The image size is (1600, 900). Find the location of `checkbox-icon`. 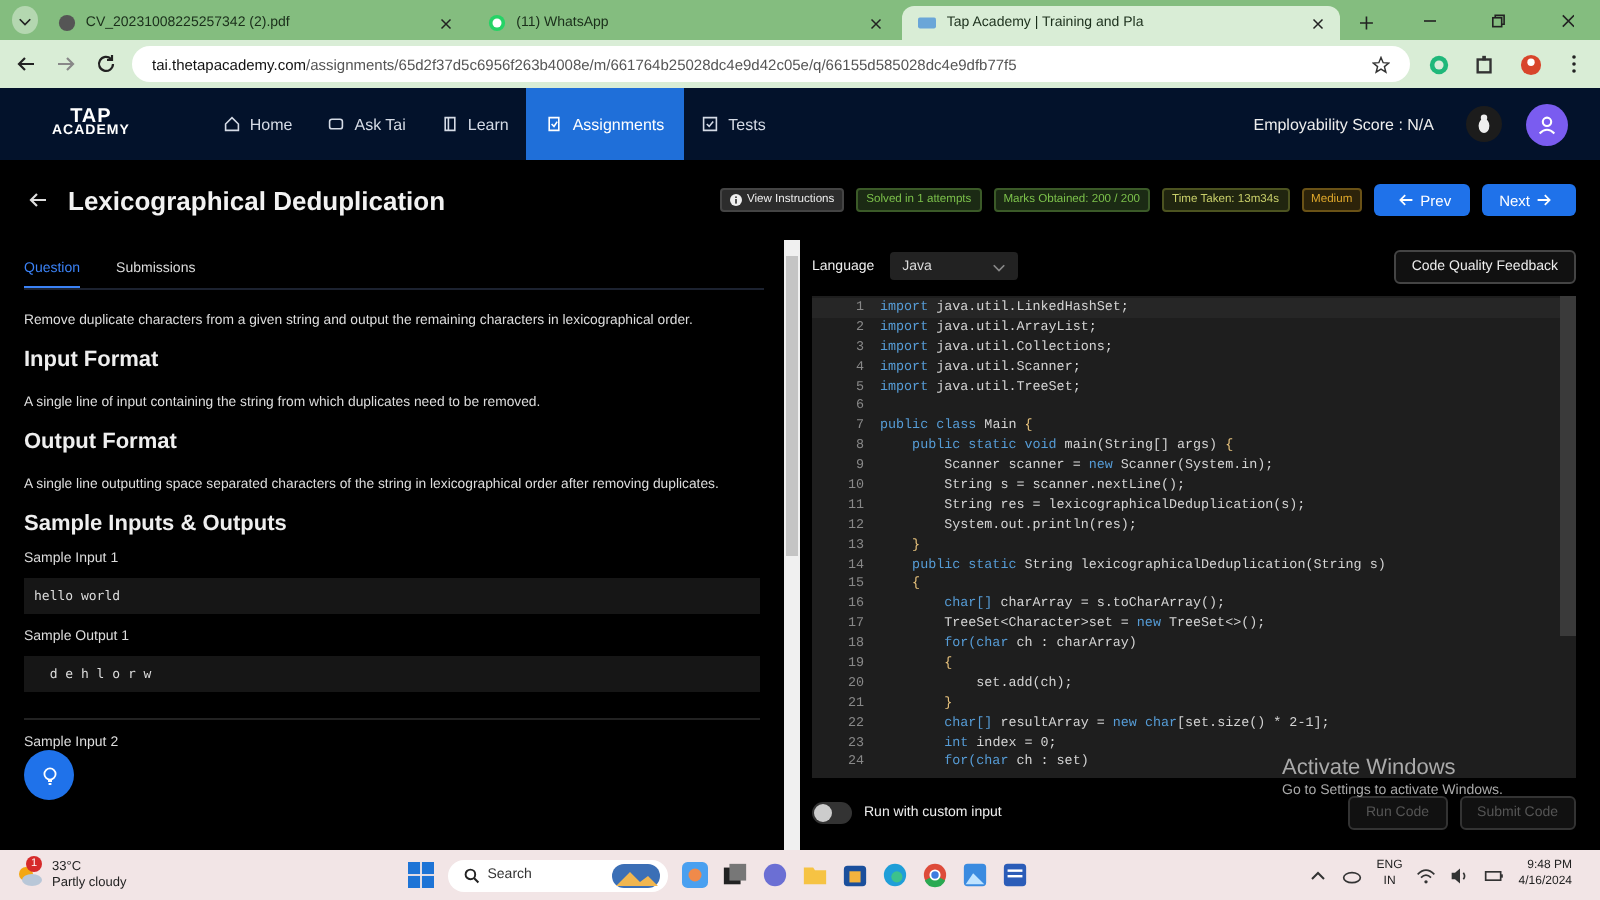

checkbox-icon is located at coordinates (710, 124).